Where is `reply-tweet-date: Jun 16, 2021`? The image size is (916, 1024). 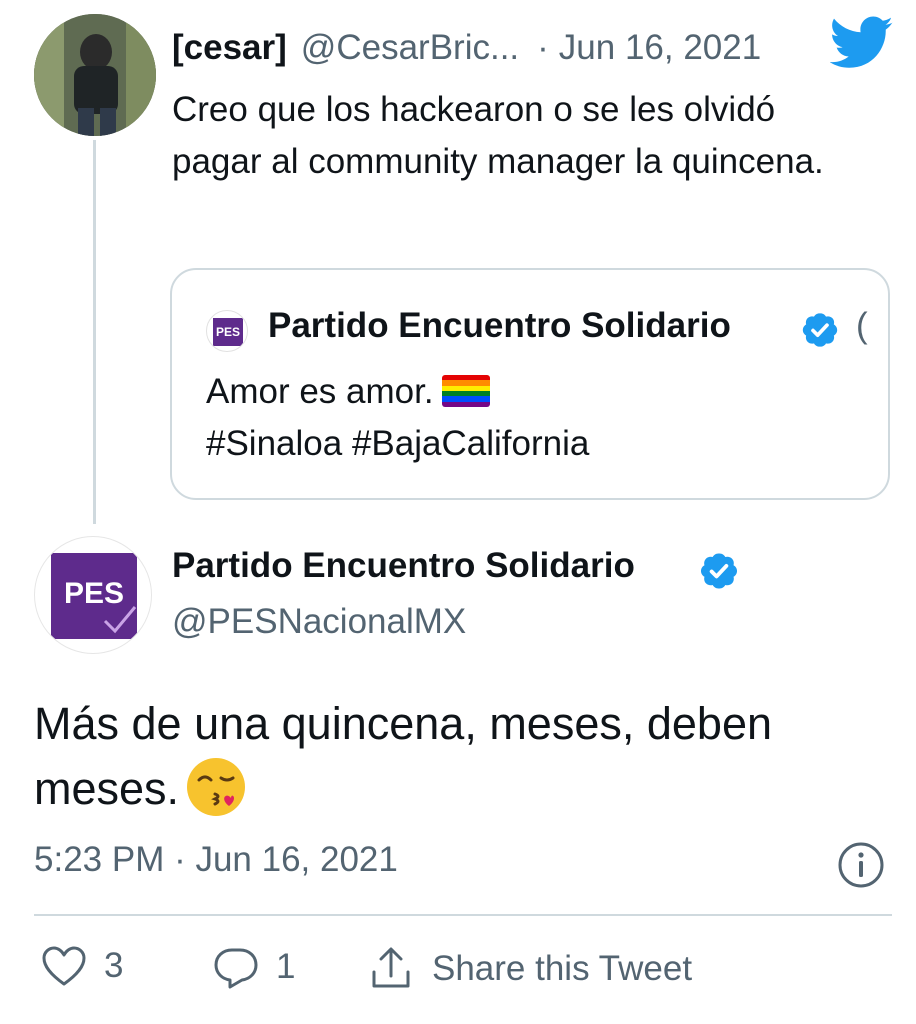
reply-tweet-date: Jun 16, 2021 is located at coordinates (660, 48).